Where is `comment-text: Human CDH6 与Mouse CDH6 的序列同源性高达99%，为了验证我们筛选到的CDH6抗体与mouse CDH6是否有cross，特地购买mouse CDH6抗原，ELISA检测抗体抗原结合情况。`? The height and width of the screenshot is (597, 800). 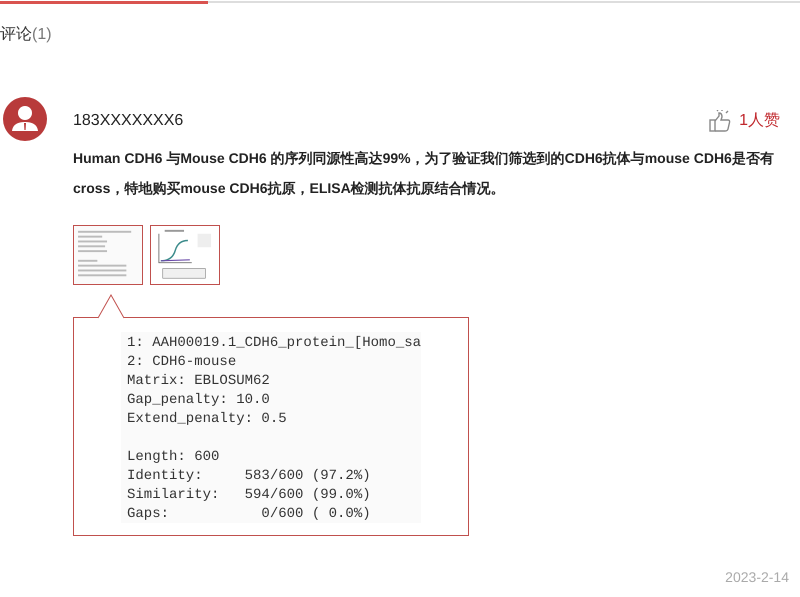
comment-text: Human CDH6 与Mouse CDH6 的序列同源性高达99%，为了验证我们筛选到的CDH6抗体与mouse CDH6是否有cross，特地购买mouse CDH6抗原，ELISA检测抗体抗原结合情况。 is located at coordinates (424, 173).